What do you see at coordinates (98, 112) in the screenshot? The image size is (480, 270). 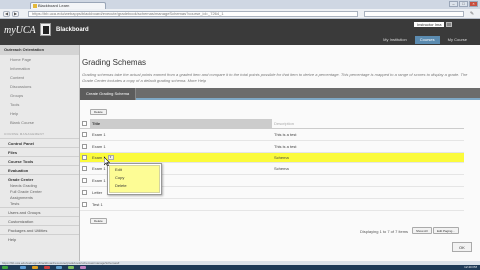 I see `delete-button-top: Delete` at bounding box center [98, 112].